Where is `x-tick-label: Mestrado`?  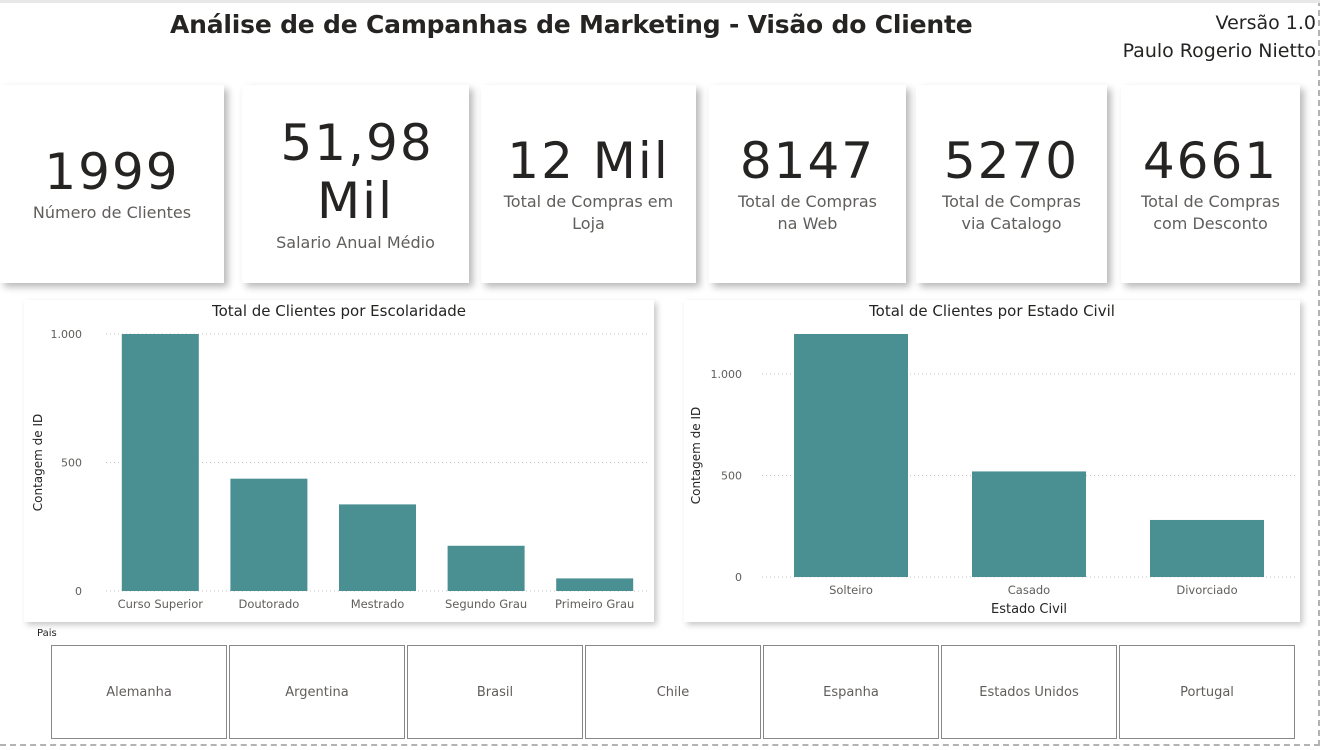 x-tick-label: Mestrado is located at coordinates (378, 604).